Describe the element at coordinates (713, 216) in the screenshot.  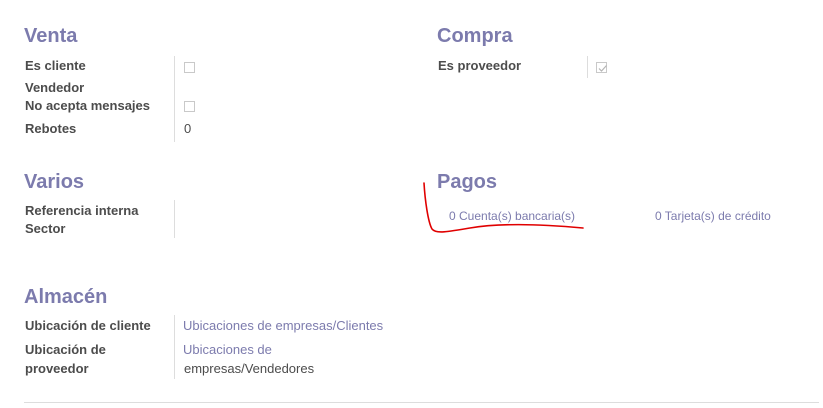
I see `tarjetas-credito-link: 0 Tarjeta(s) de crédito` at that location.